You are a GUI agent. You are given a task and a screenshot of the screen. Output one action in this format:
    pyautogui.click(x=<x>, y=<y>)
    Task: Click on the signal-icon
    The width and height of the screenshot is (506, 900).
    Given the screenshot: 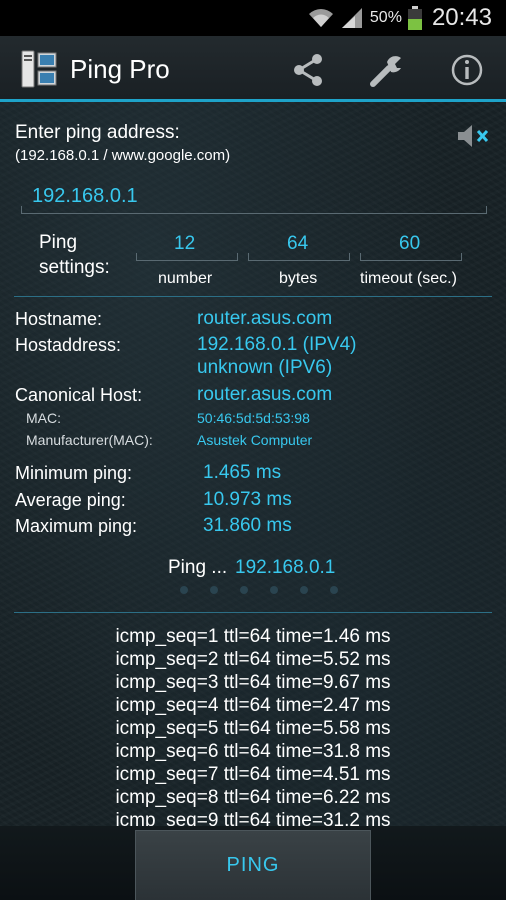 What is the action you would take?
    pyautogui.click(x=351, y=18)
    